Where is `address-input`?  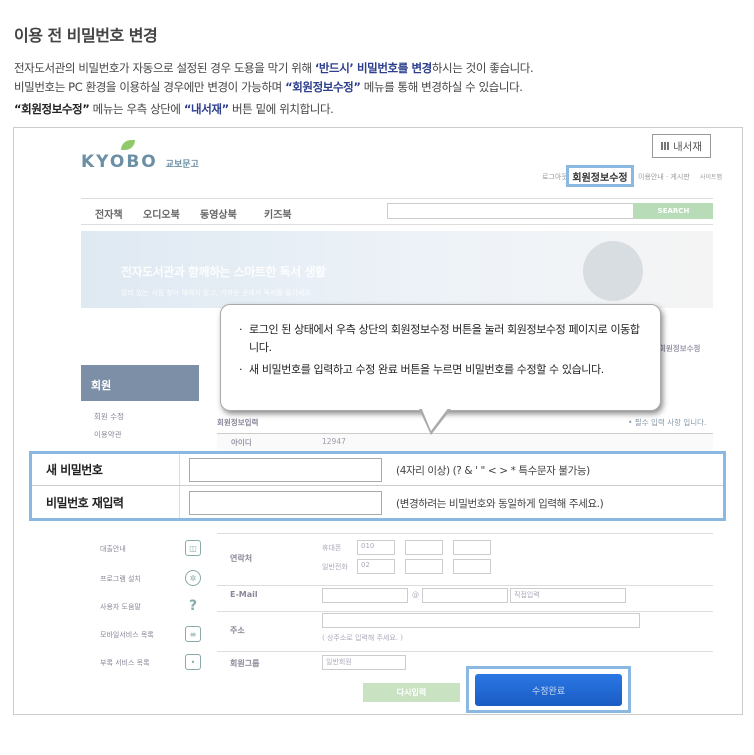 address-input is located at coordinates (481, 620).